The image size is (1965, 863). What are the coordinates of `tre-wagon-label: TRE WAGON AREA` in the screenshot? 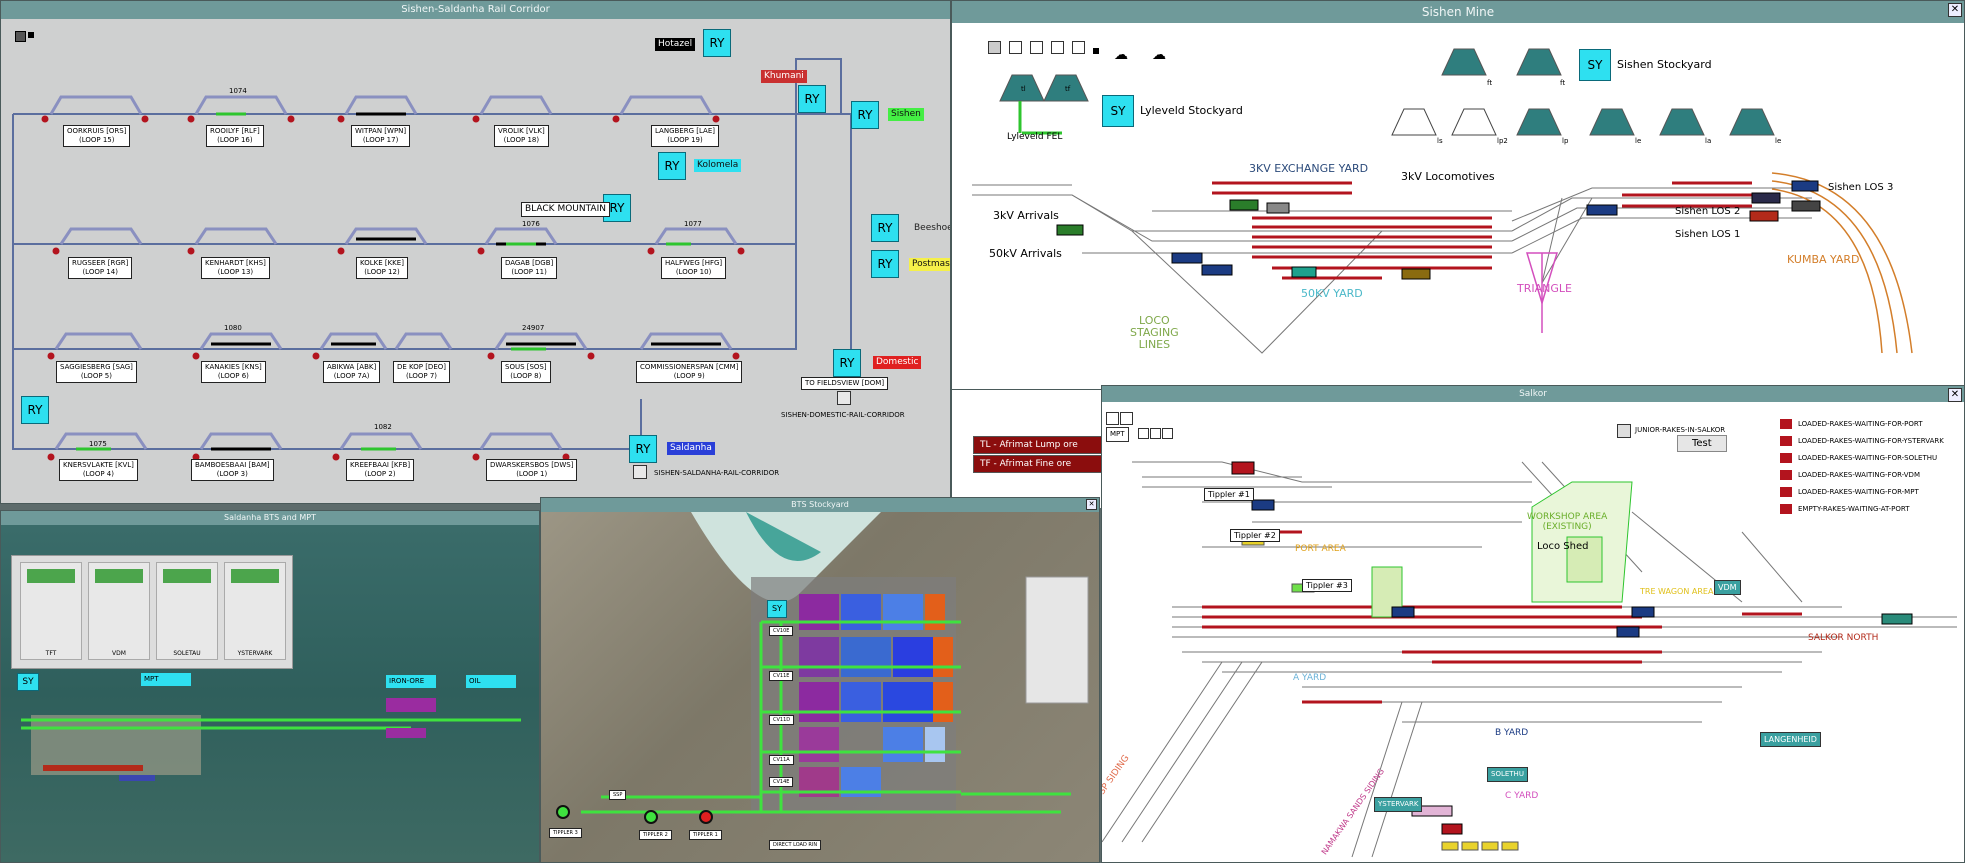 It's located at (1677, 591).